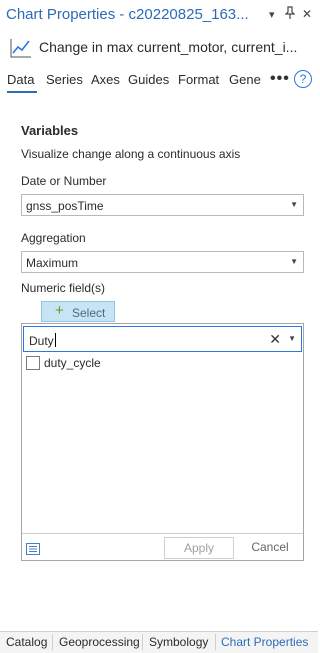 The image size is (320, 653). What do you see at coordinates (20, 79) in the screenshot?
I see `tab-data: Data` at bounding box center [20, 79].